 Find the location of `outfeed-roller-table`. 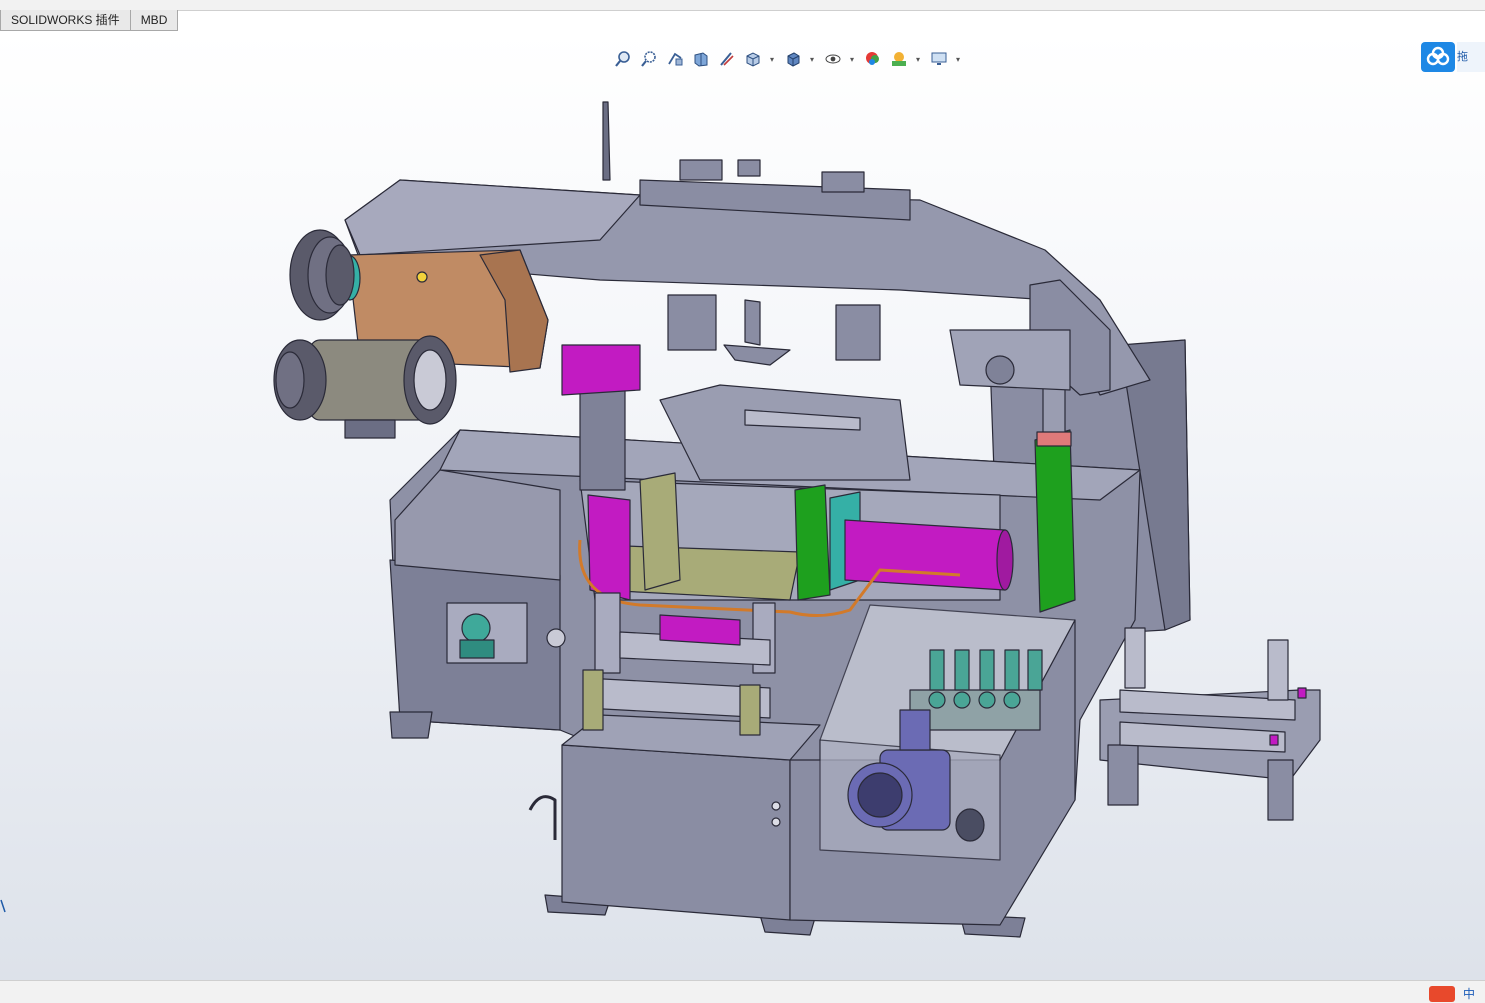

outfeed-roller-table is located at coordinates (1210, 724).